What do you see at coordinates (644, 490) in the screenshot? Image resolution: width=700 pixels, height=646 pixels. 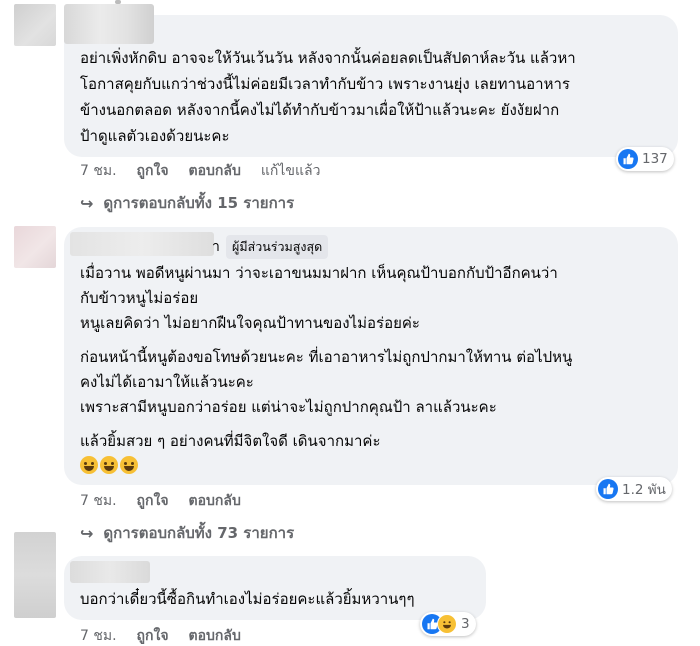 I see `reaction-count: 1.2 พัน` at bounding box center [644, 490].